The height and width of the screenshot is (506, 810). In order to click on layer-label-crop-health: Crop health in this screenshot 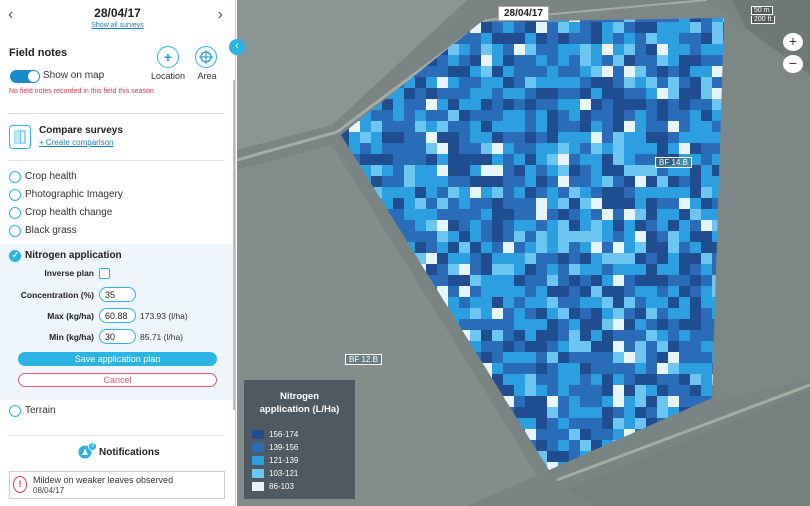, I will do `click(51, 176)`.